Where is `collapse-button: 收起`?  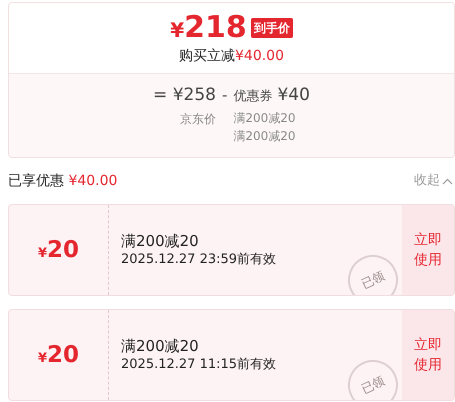 collapse-button: 收起 is located at coordinates (433, 181).